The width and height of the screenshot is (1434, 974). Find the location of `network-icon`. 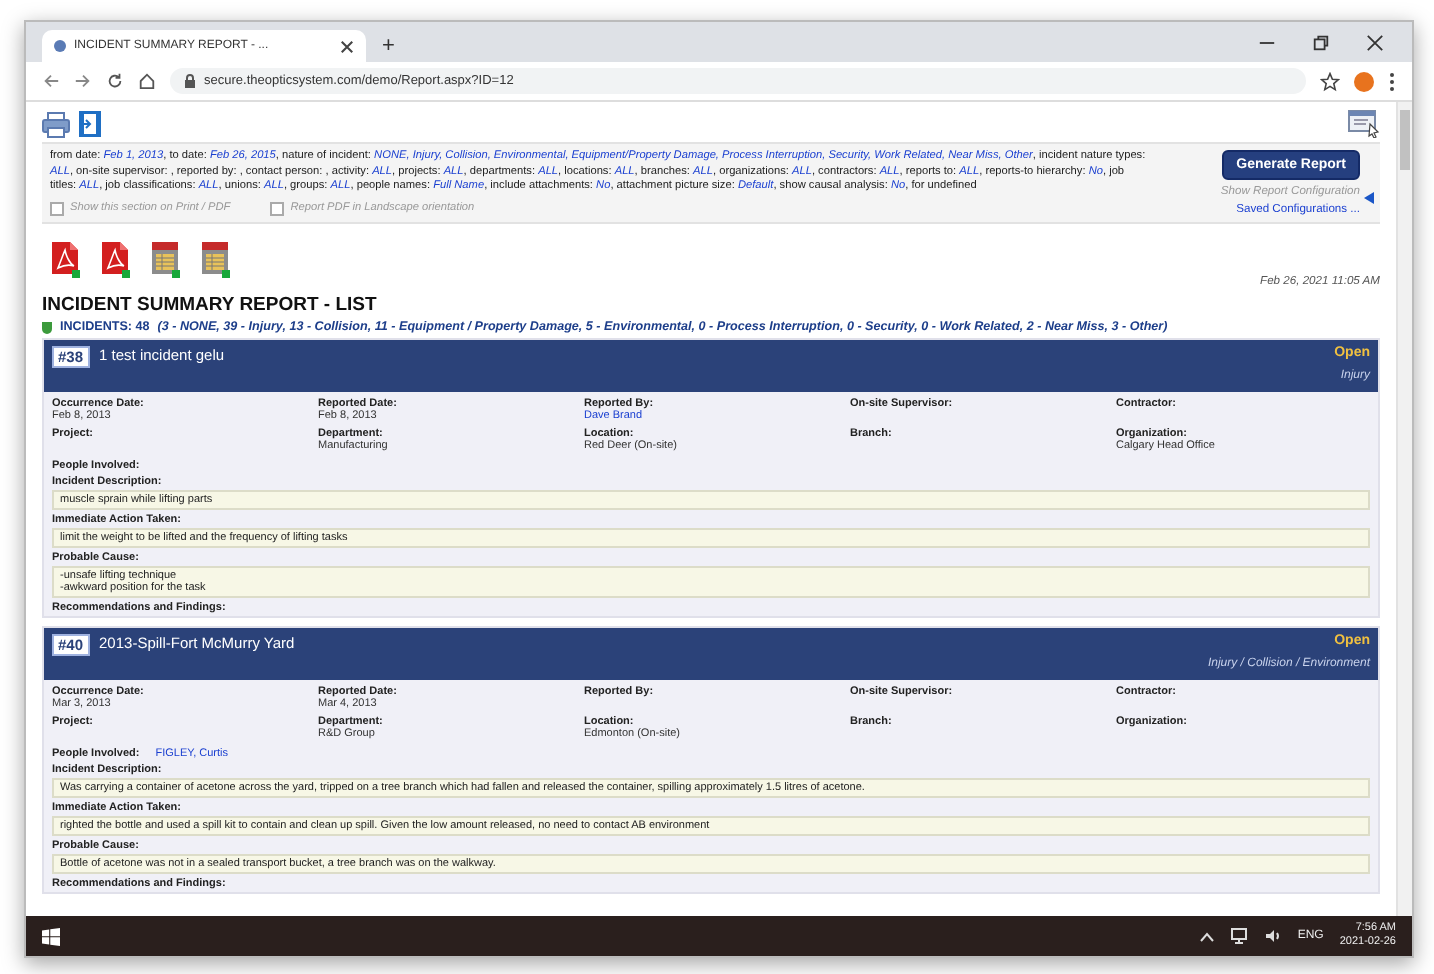

network-icon is located at coordinates (1238, 936).